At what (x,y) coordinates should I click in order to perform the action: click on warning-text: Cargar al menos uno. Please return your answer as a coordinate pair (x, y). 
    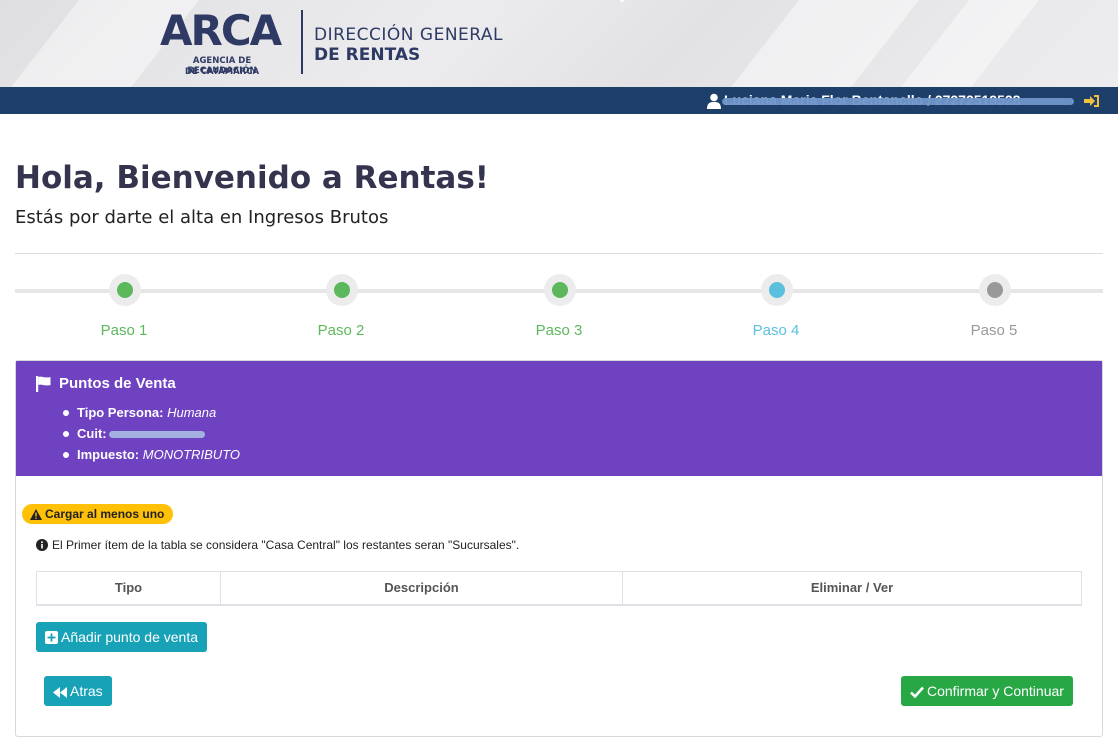
    Looking at the image, I should click on (105, 514).